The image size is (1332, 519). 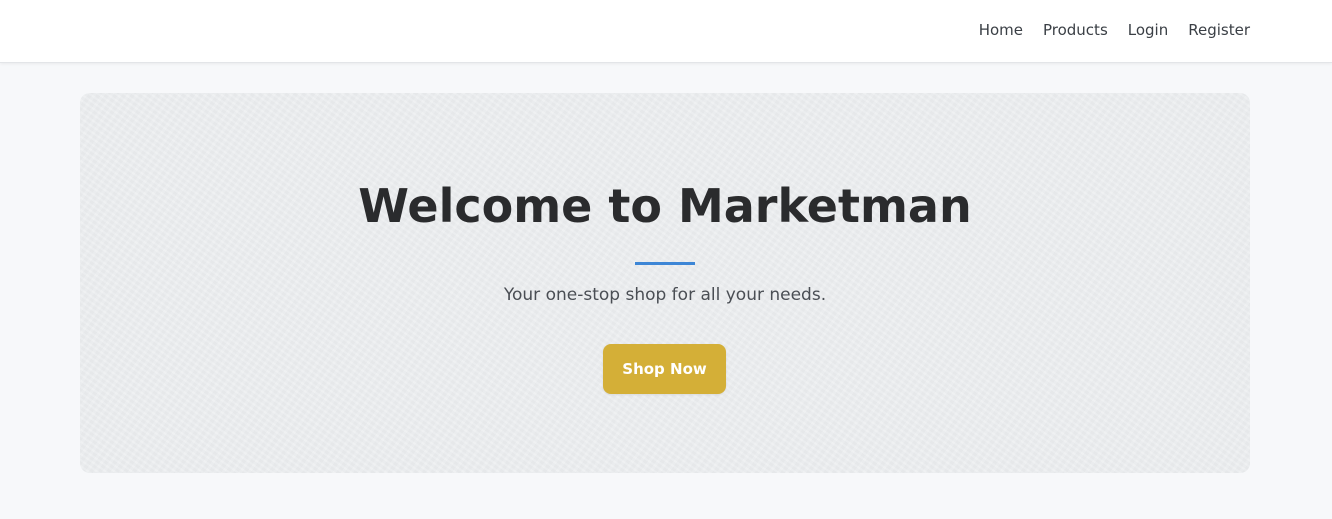 What do you see at coordinates (1114, 30) in the screenshot?
I see `nav-links: Home Products Login Register` at bounding box center [1114, 30].